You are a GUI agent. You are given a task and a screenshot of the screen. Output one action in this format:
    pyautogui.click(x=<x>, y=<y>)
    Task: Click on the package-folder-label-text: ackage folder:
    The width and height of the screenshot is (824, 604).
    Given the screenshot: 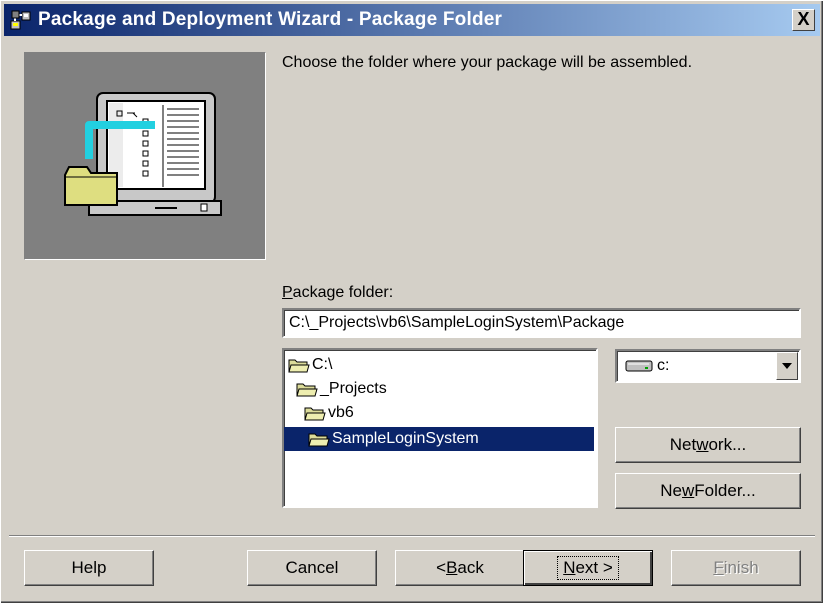 What is the action you would take?
    pyautogui.click(x=343, y=292)
    